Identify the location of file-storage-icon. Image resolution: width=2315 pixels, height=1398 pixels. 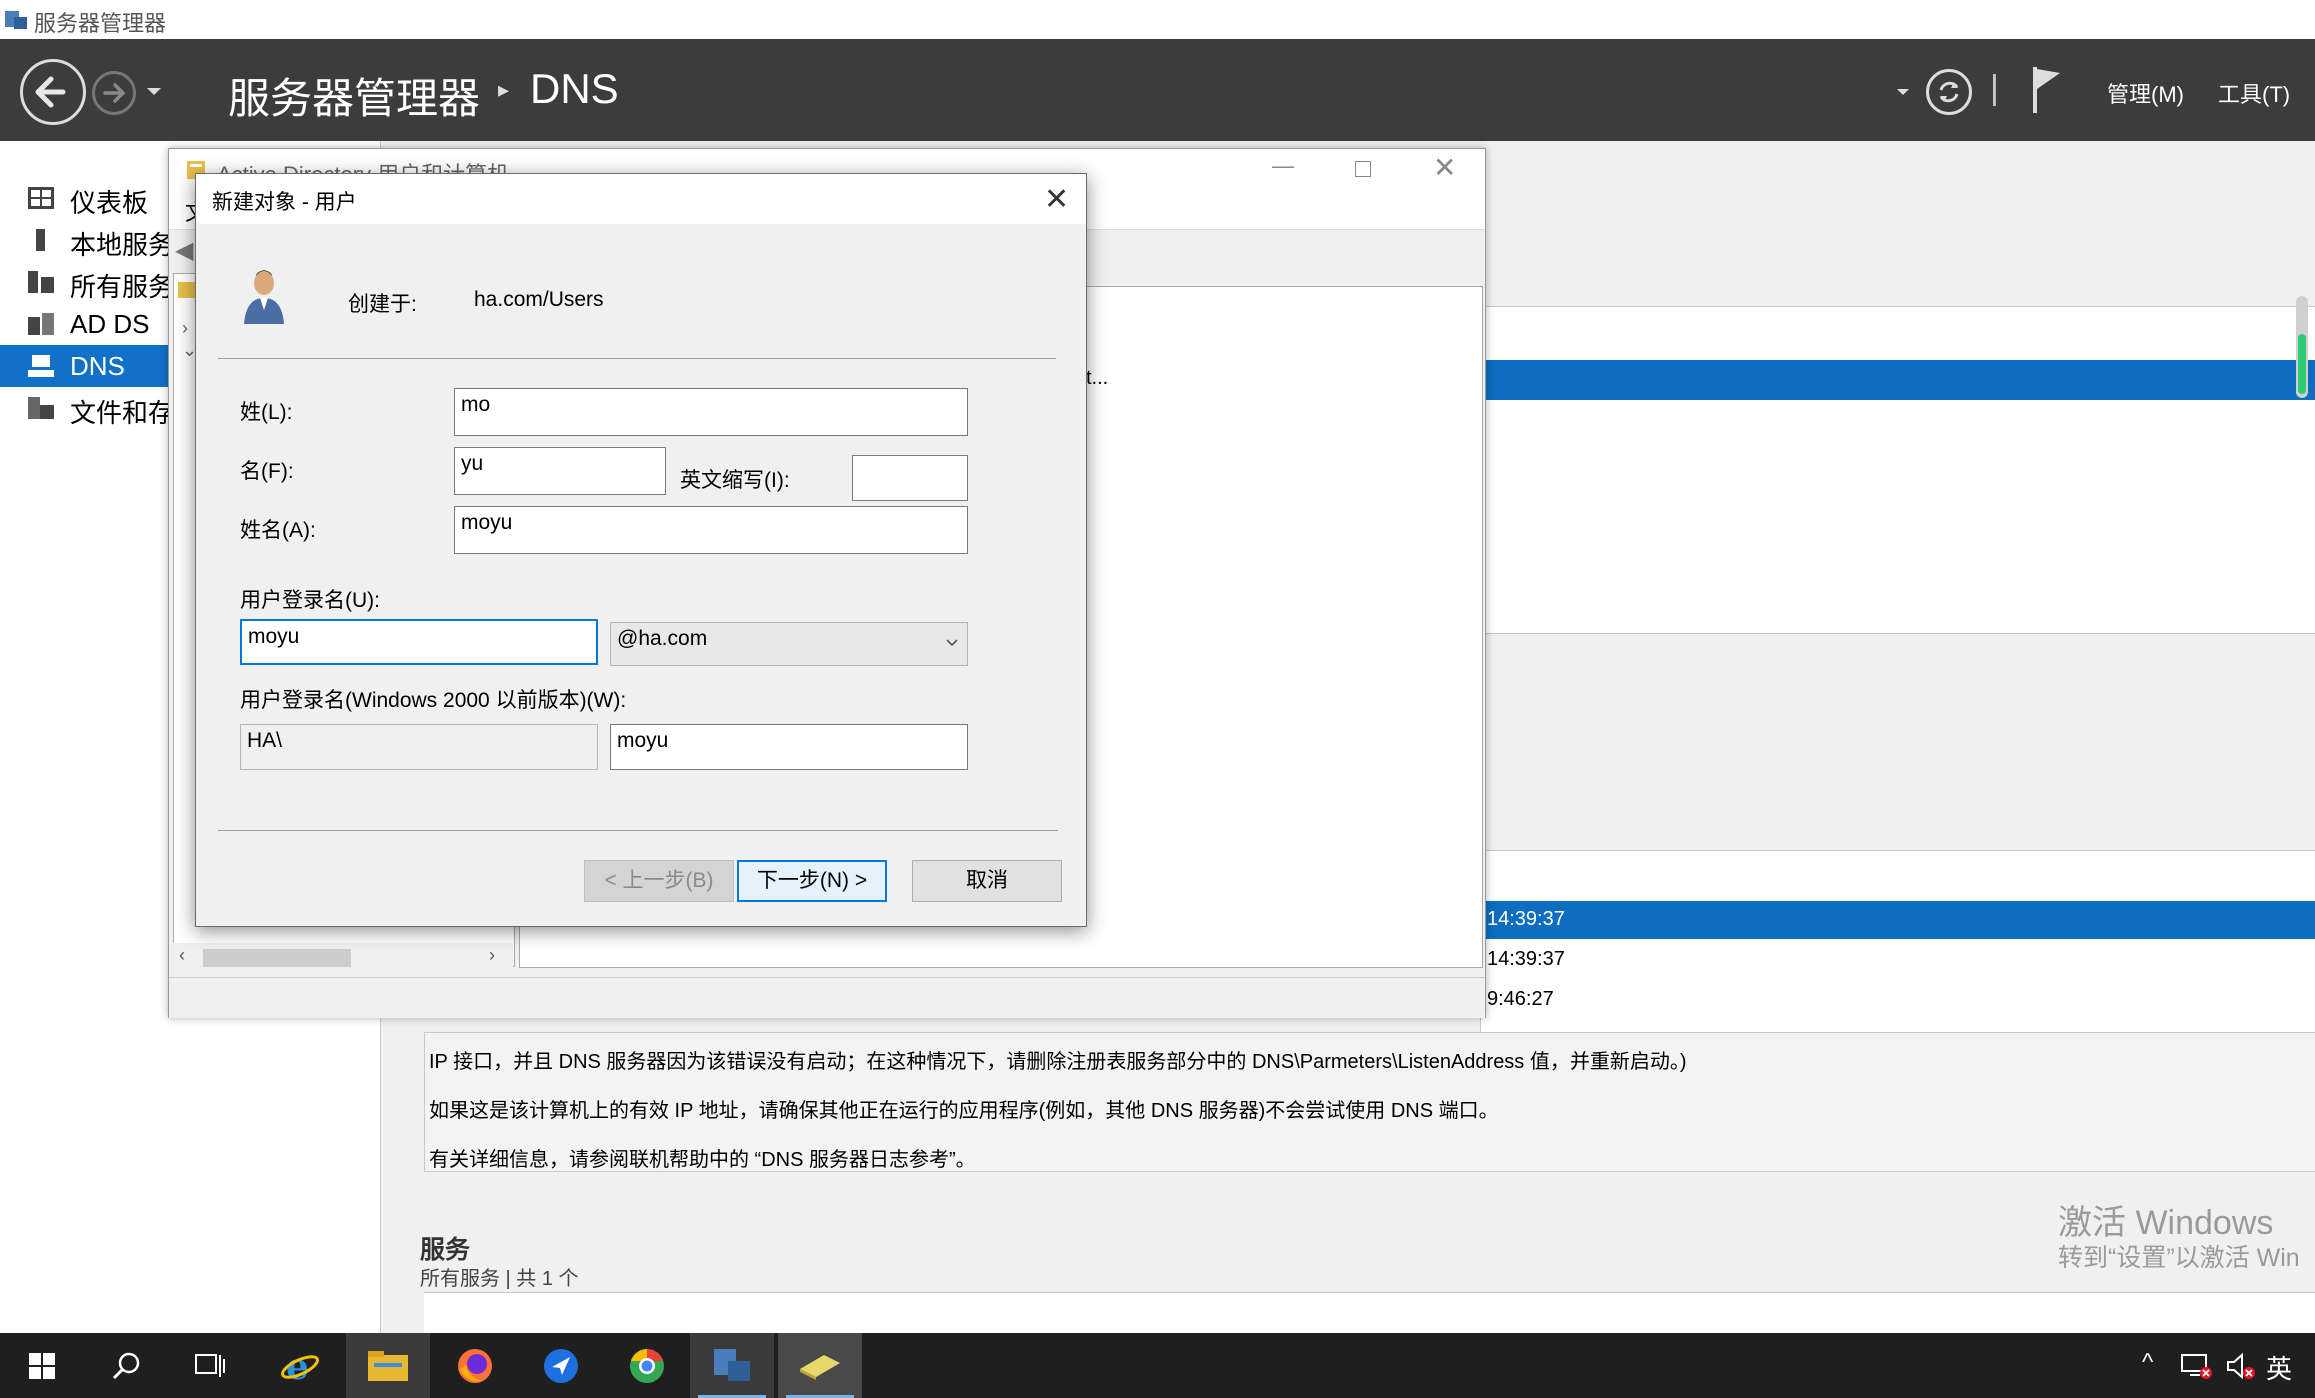
(41, 408).